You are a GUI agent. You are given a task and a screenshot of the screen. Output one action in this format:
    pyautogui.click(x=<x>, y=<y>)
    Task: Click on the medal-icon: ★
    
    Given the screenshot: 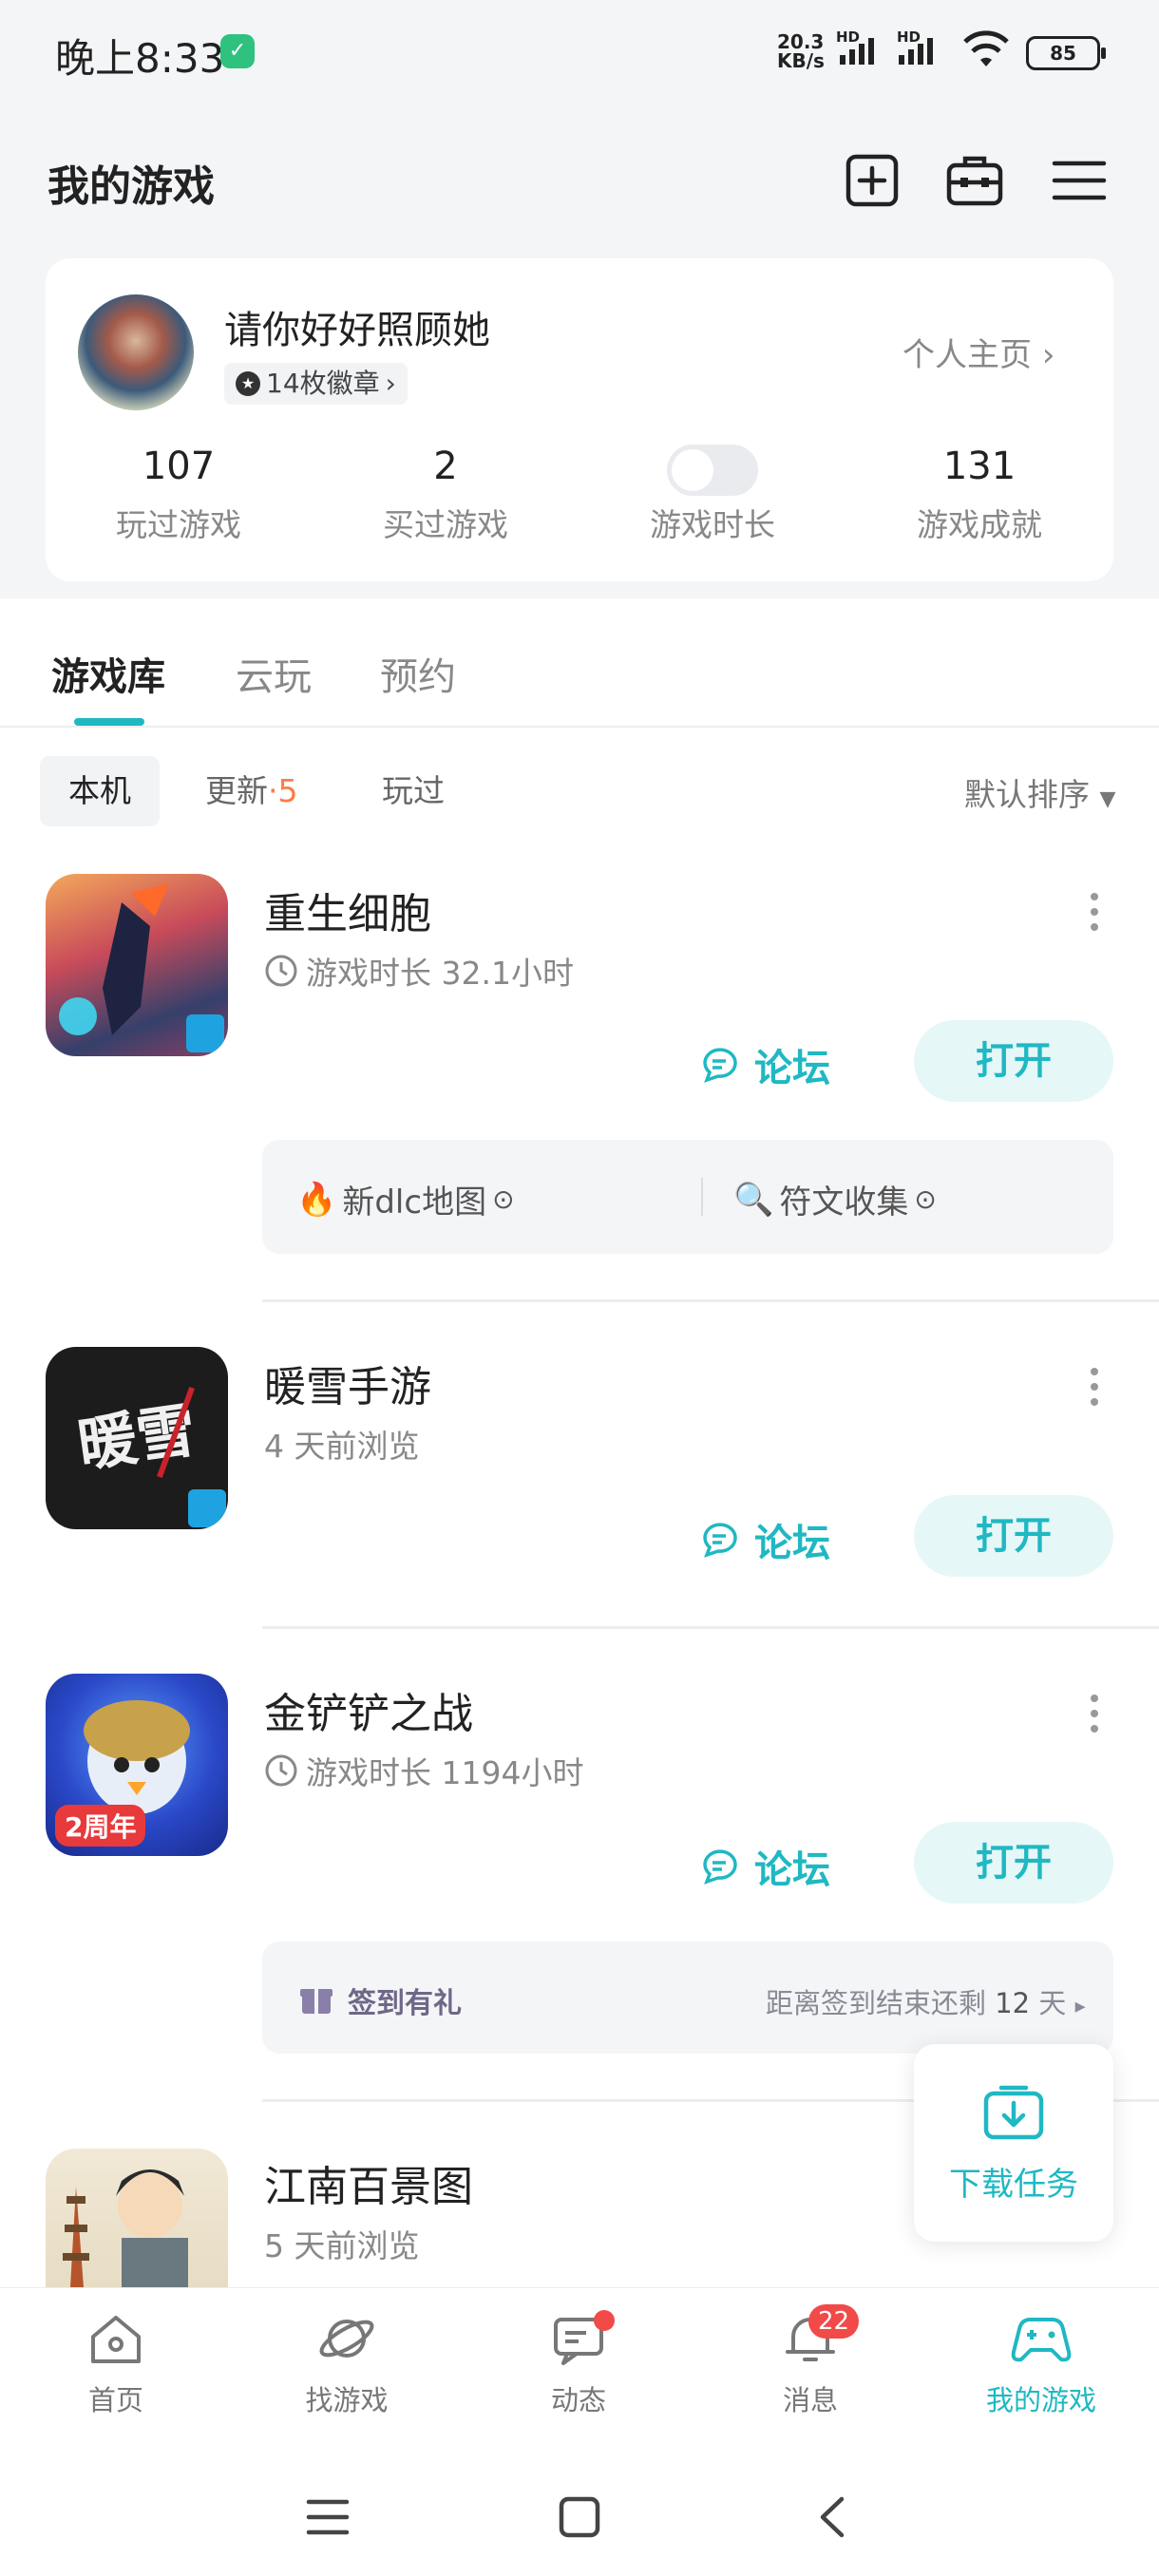 What is the action you would take?
    pyautogui.click(x=248, y=383)
    